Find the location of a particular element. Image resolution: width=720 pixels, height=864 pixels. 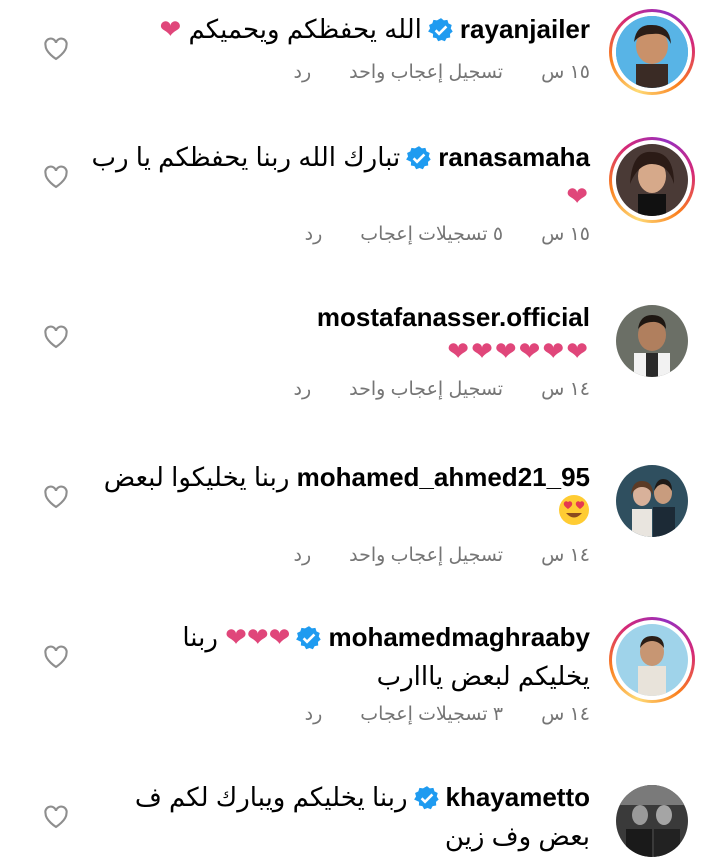

username: ranasamaha is located at coordinates (514, 157).